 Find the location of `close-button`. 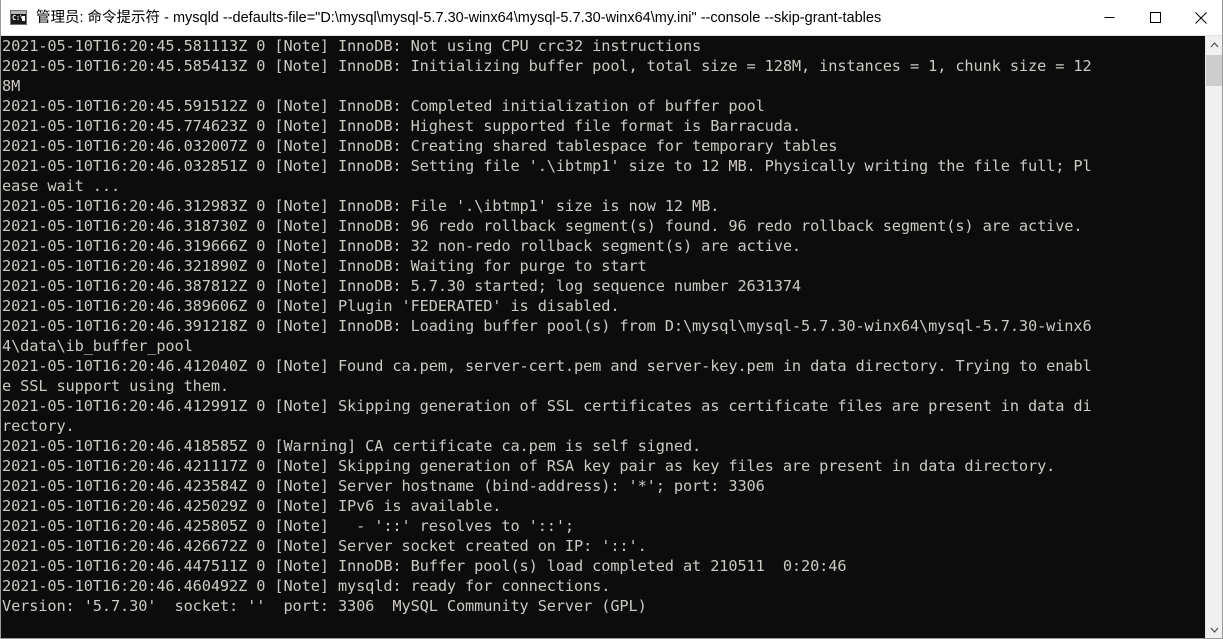

close-button is located at coordinates (1200, 17).